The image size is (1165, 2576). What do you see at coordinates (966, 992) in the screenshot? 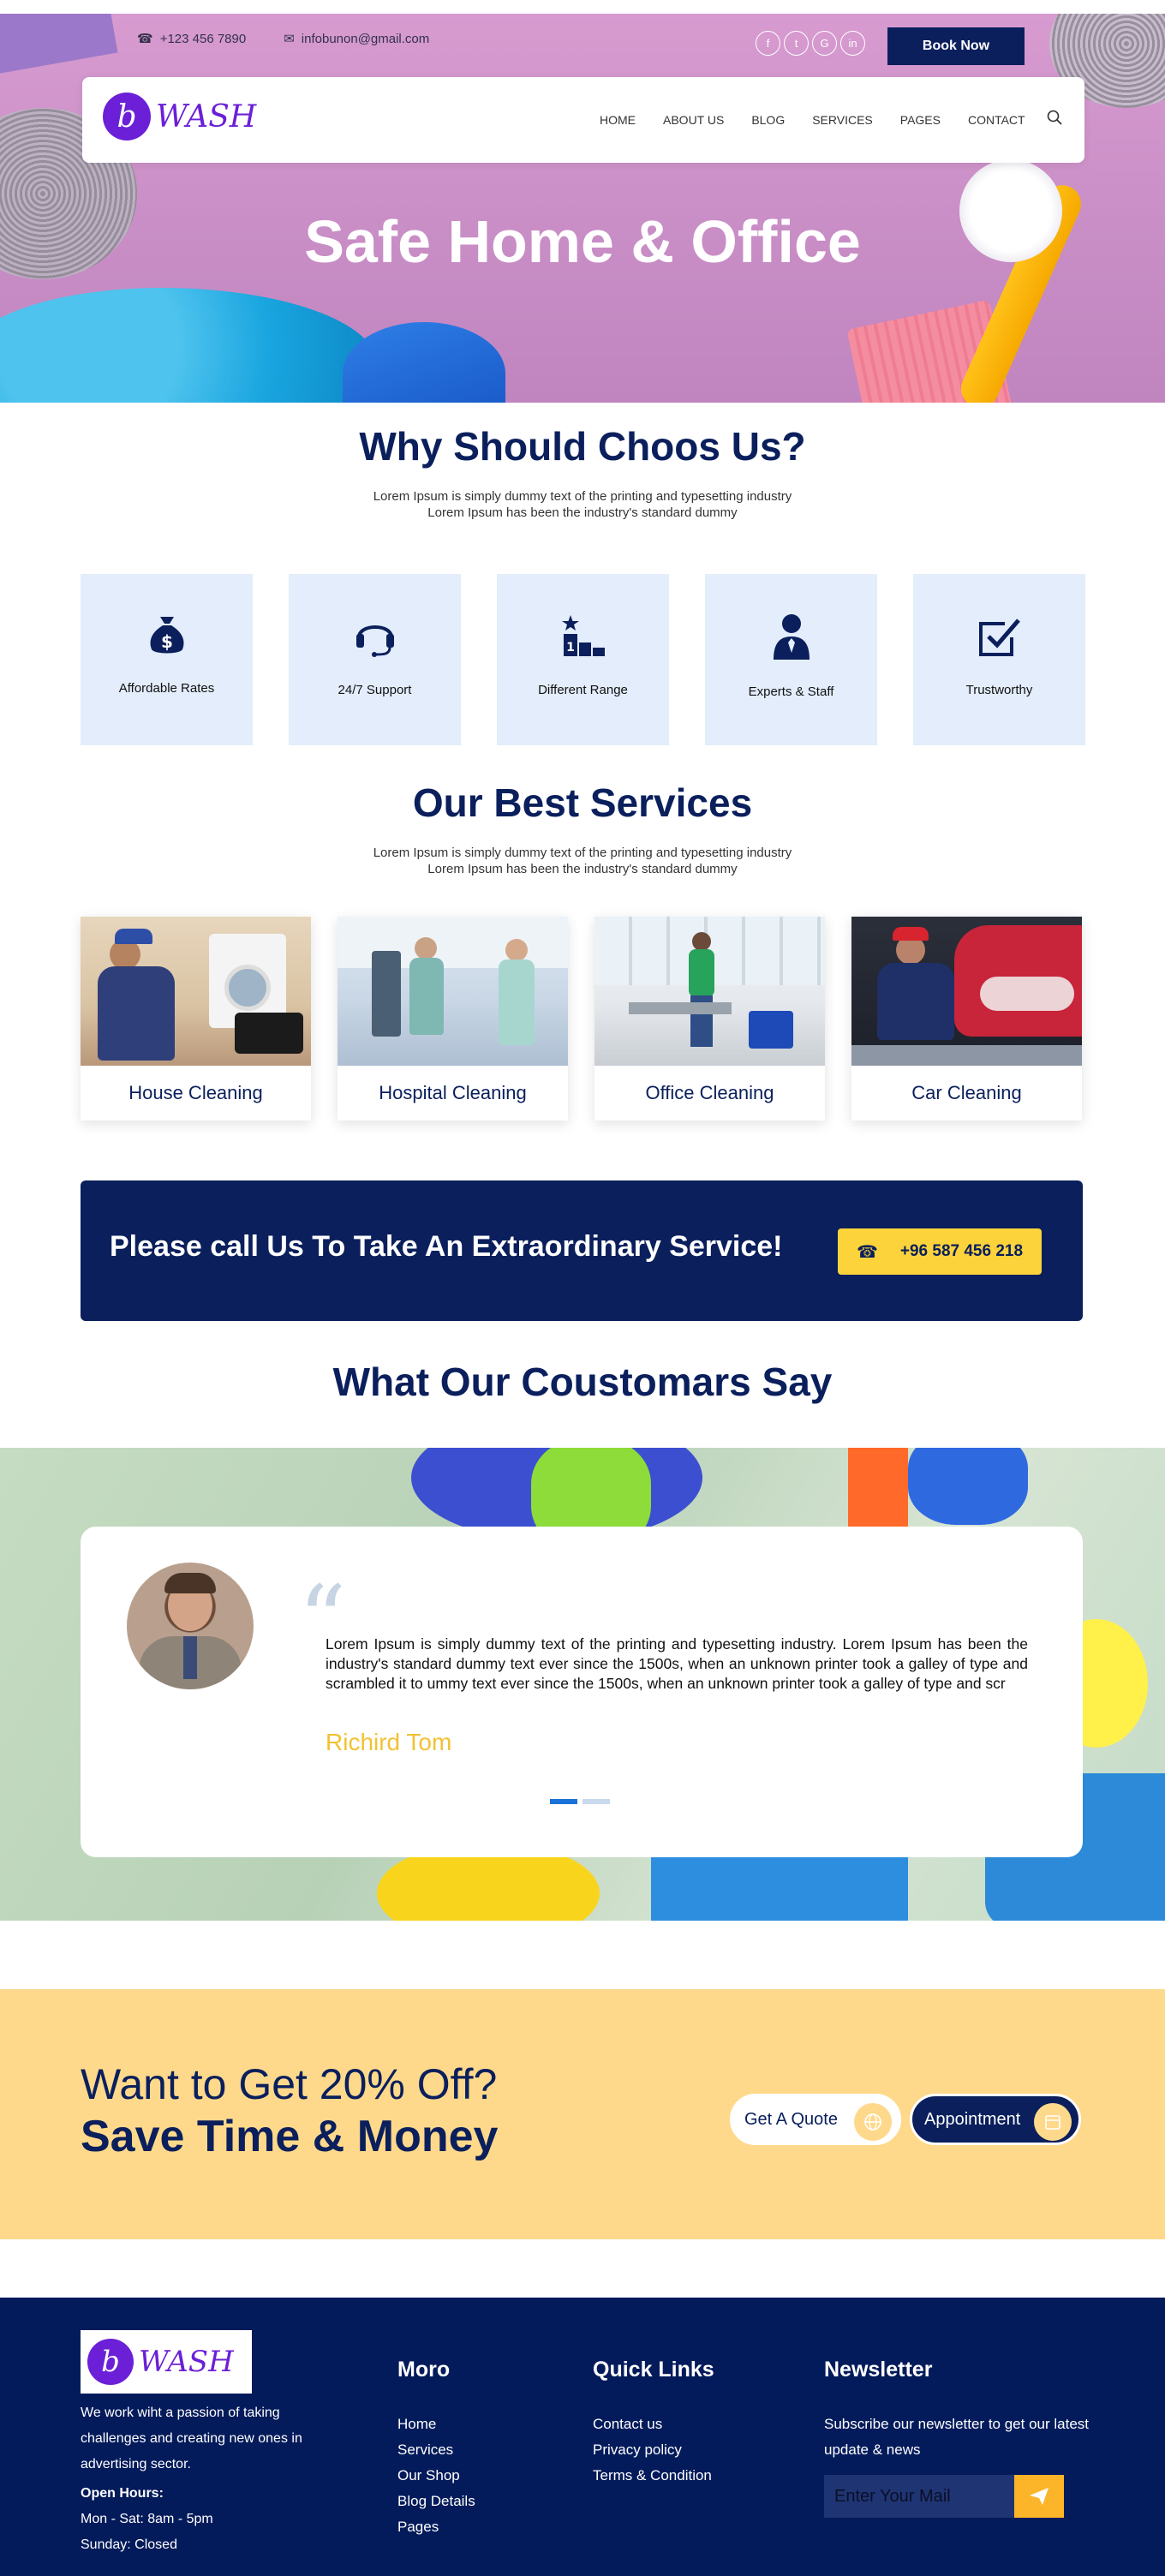
I see `car-cleaning-image` at bounding box center [966, 992].